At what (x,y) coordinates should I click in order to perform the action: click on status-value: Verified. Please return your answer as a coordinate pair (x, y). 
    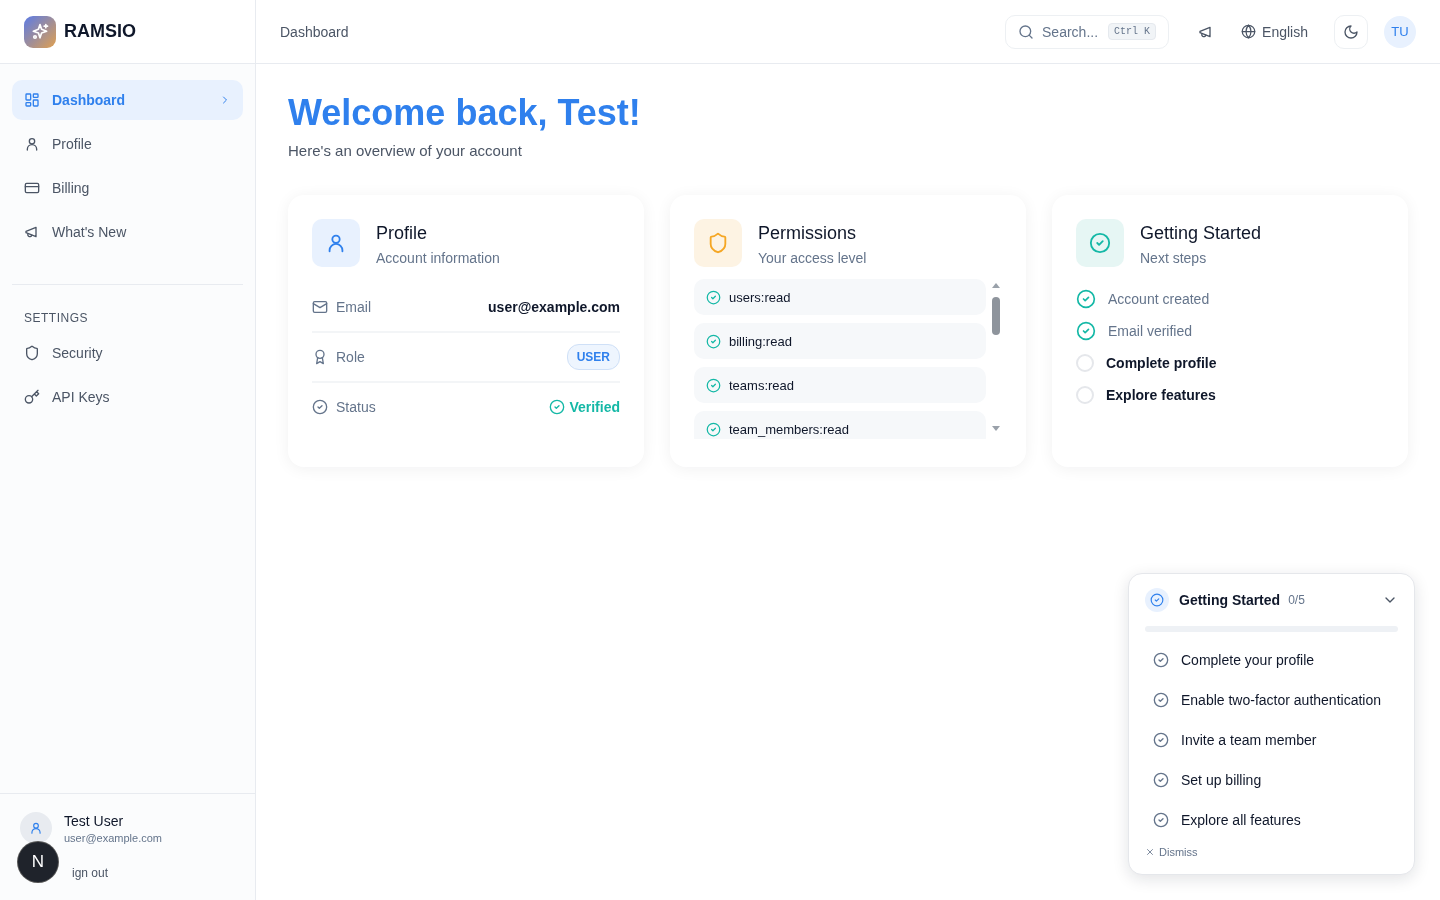
    Looking at the image, I should click on (584, 407).